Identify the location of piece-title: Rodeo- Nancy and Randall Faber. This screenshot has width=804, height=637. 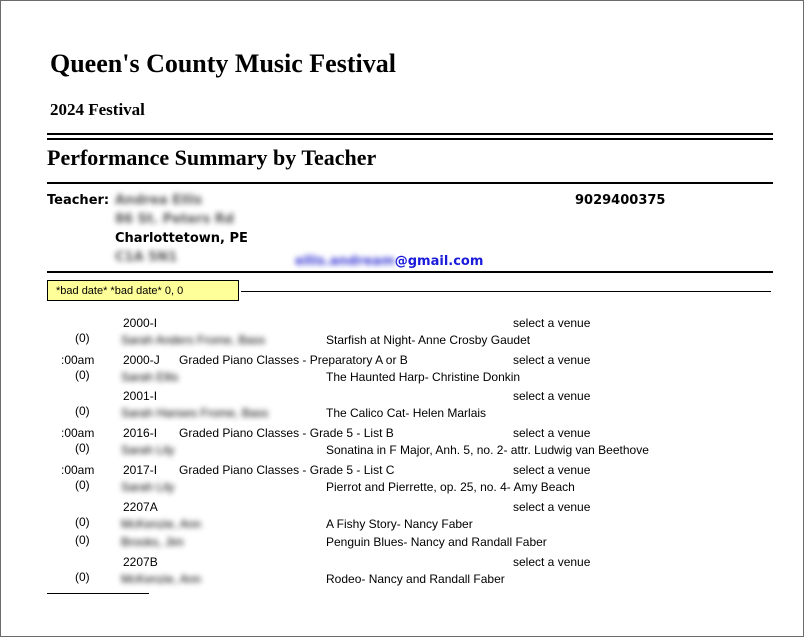
(415, 579).